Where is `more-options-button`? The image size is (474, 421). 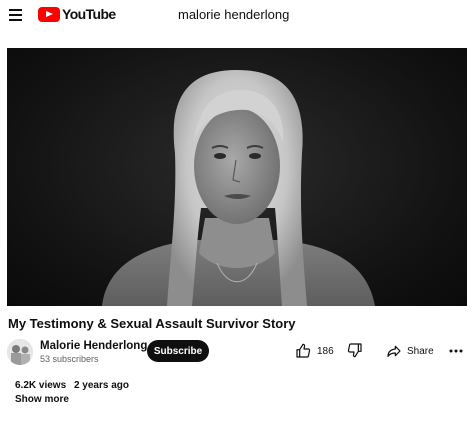
more-options-button is located at coordinates (456, 351).